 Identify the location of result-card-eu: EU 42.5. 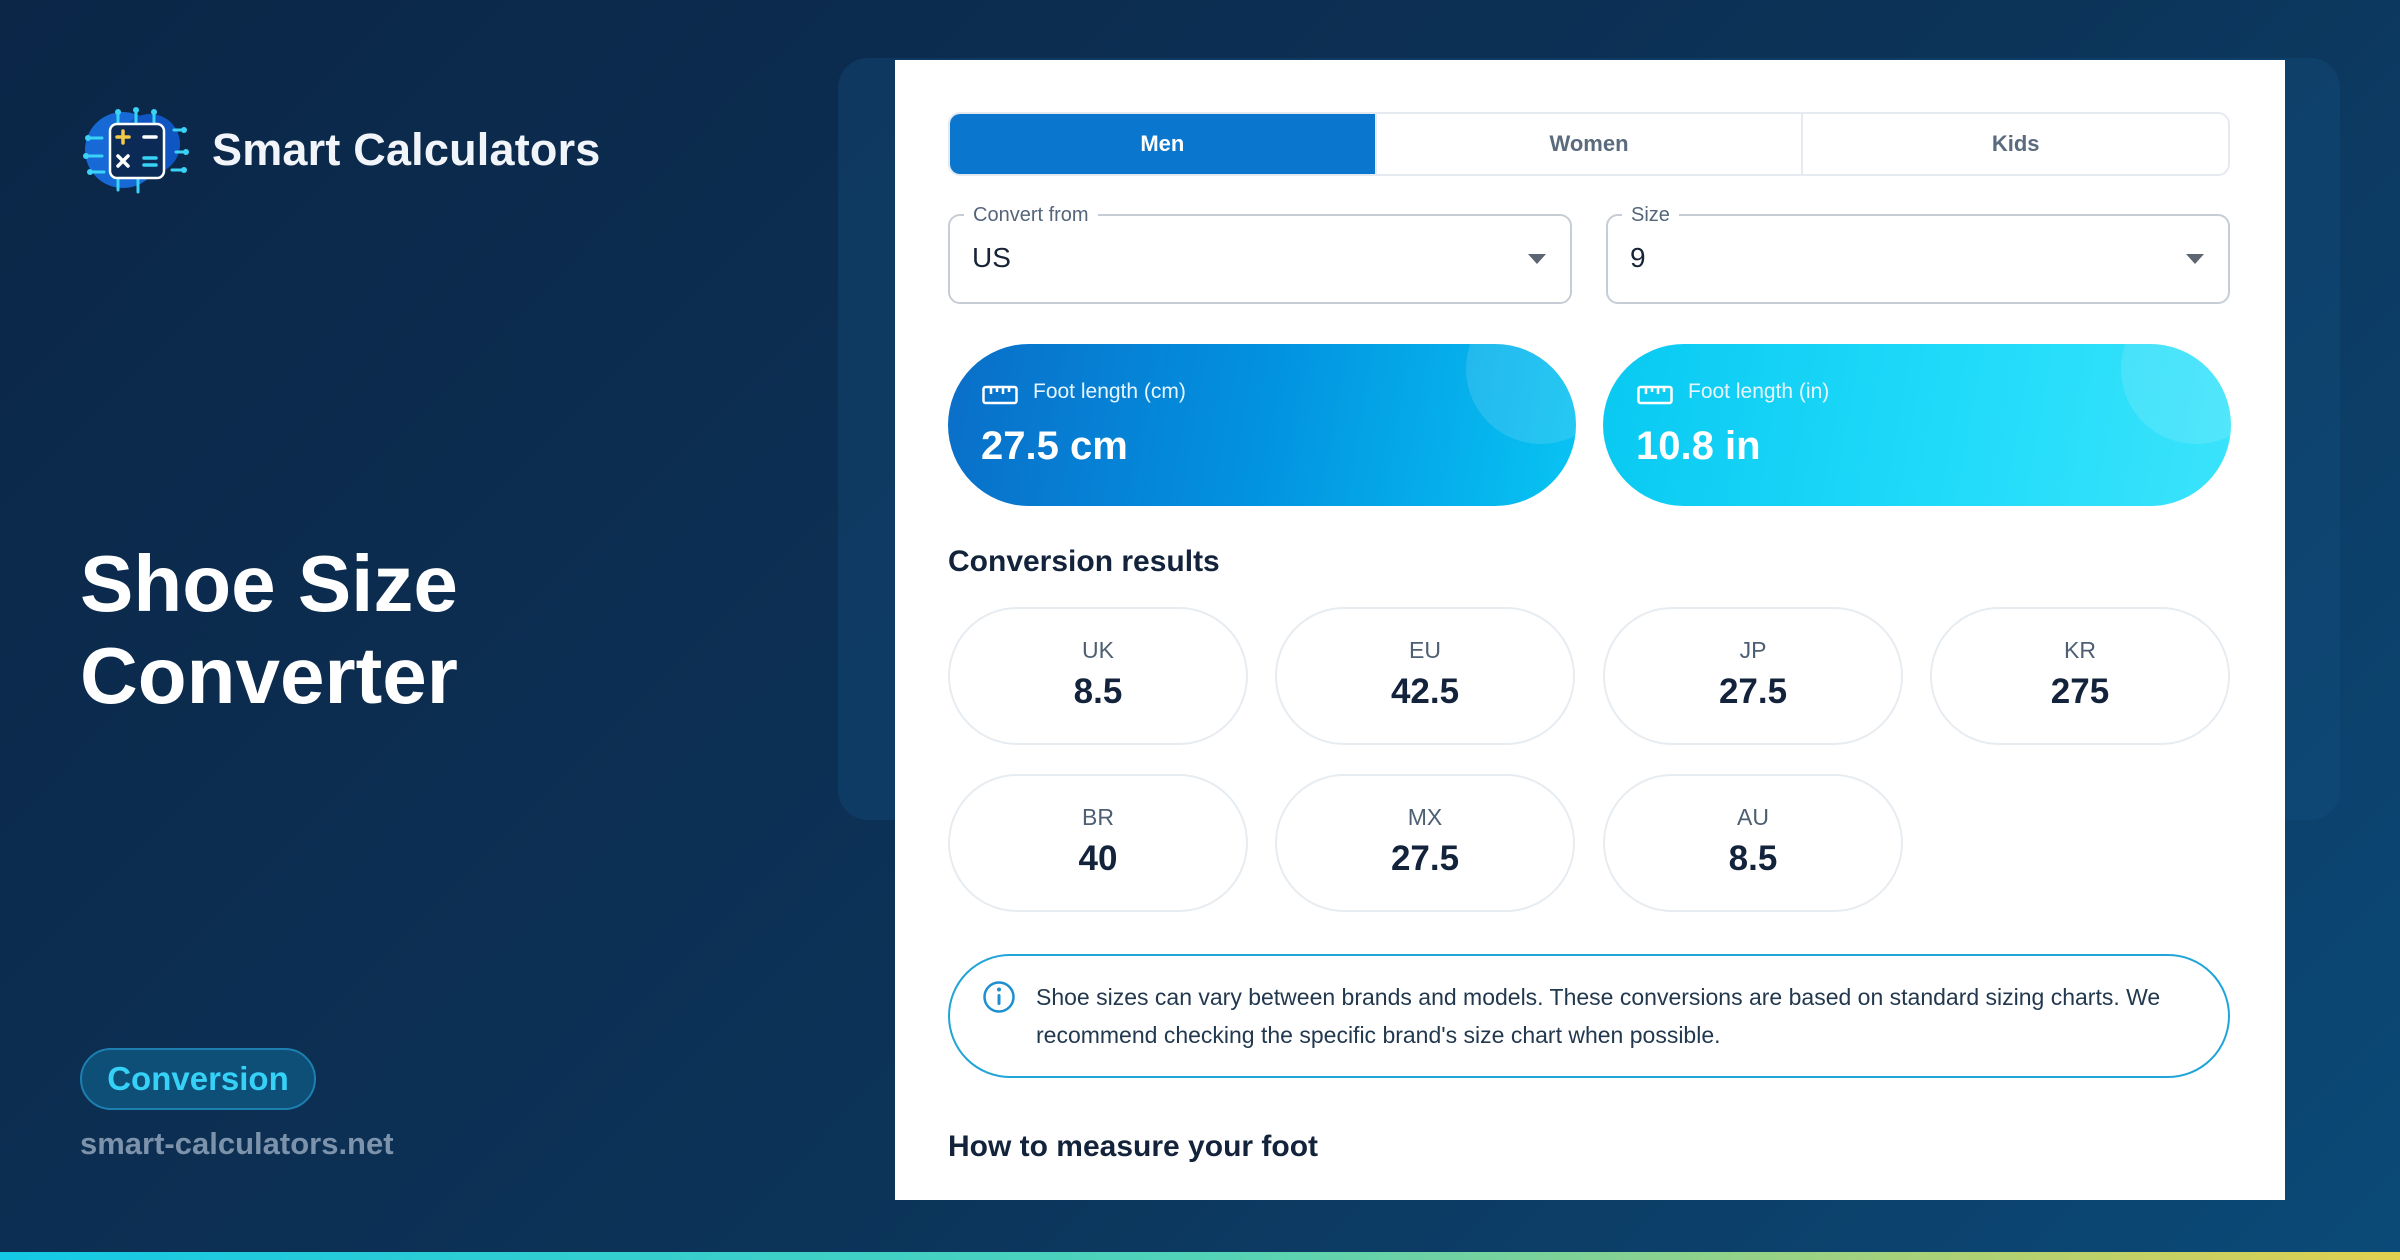
(1425, 676).